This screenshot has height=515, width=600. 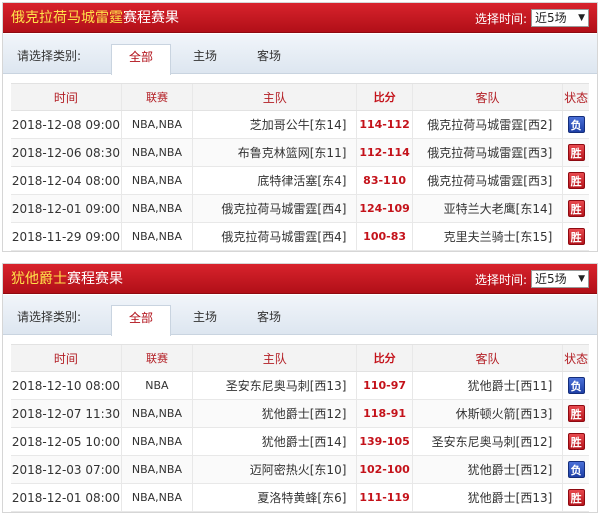 What do you see at coordinates (385, 180) in the screenshot?
I see `score: 83-110` at bounding box center [385, 180].